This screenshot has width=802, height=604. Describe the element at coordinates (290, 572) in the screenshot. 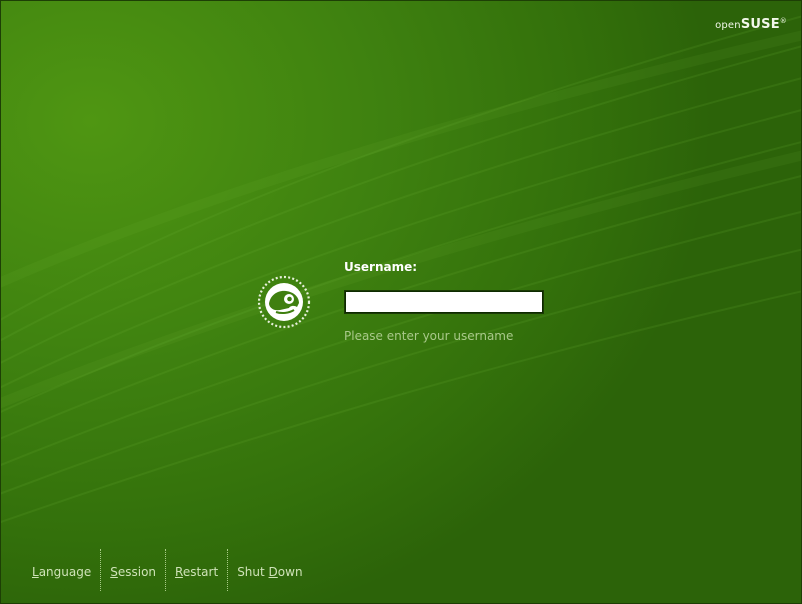

I see `shutdown-label: own` at that location.